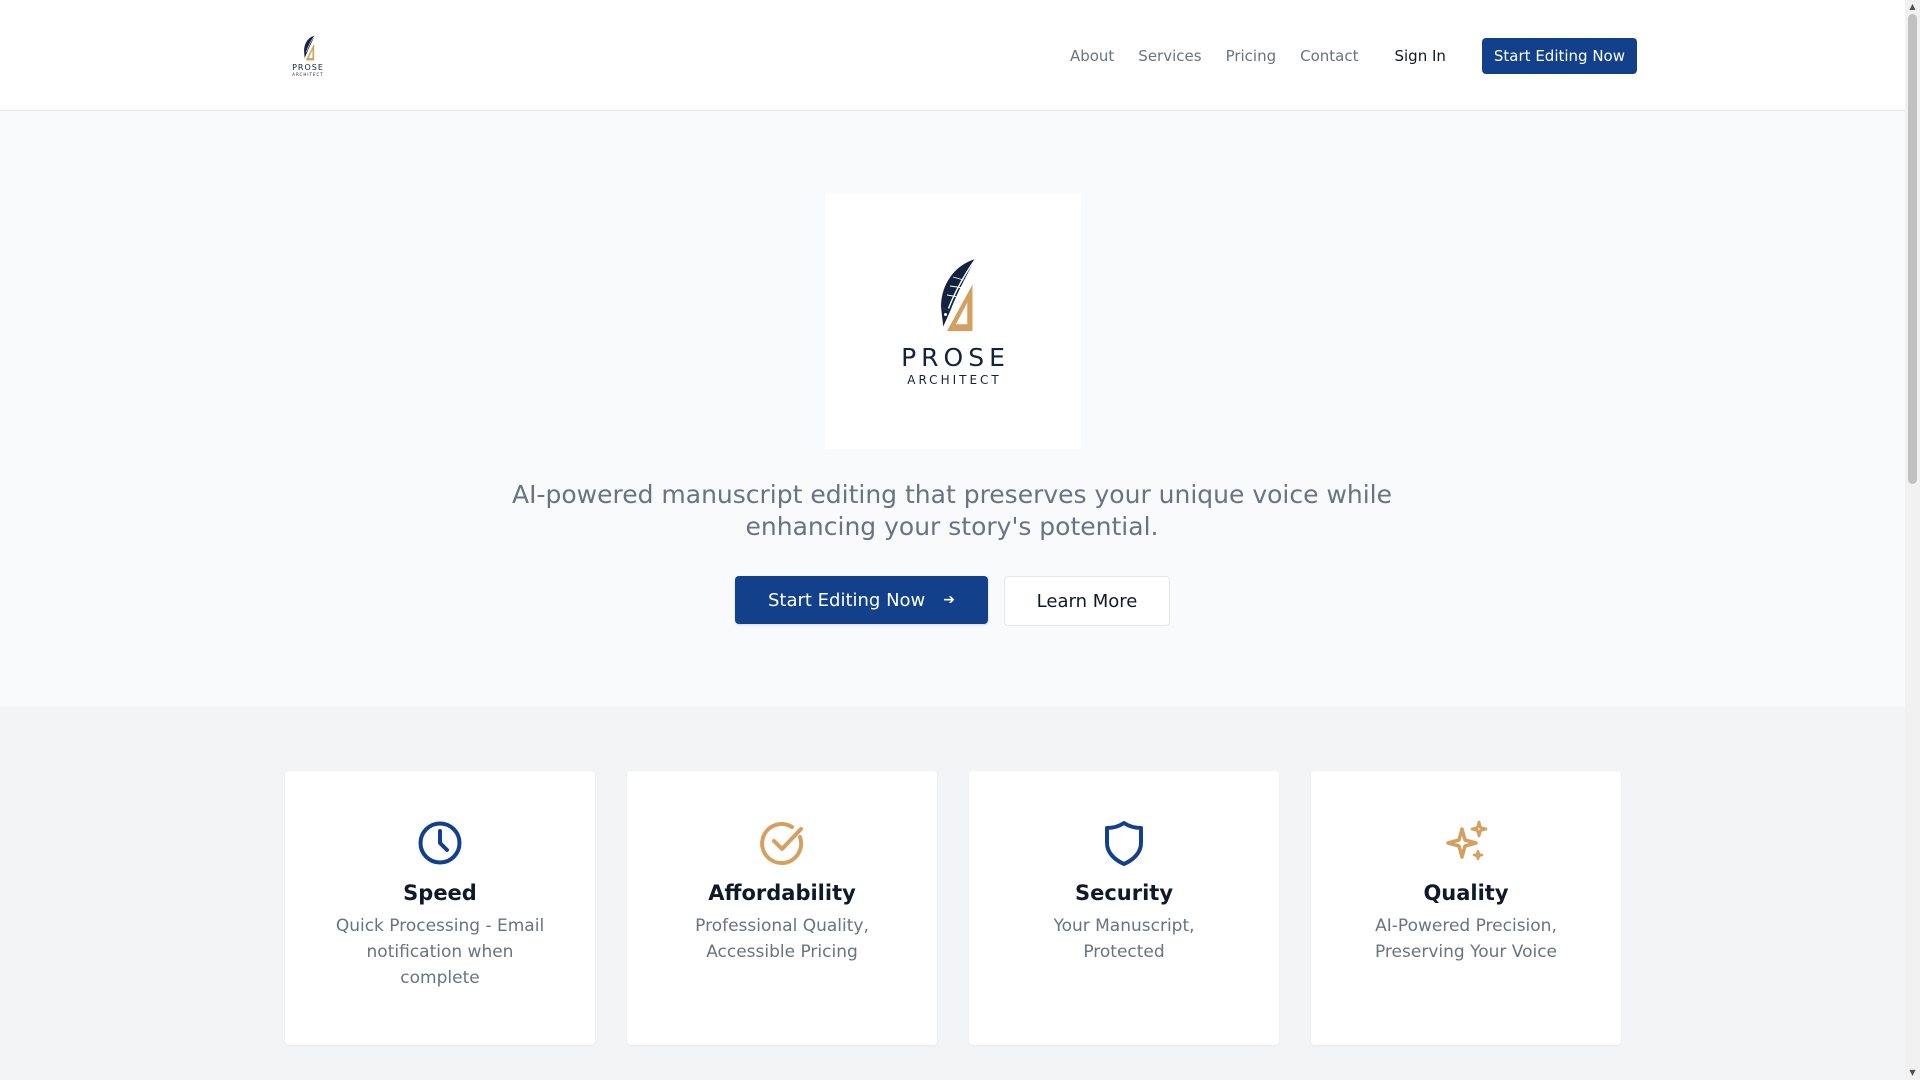 The width and height of the screenshot is (1920, 1080). I want to click on header-logo-subtitle: ARCHITECT, so click(308, 74).